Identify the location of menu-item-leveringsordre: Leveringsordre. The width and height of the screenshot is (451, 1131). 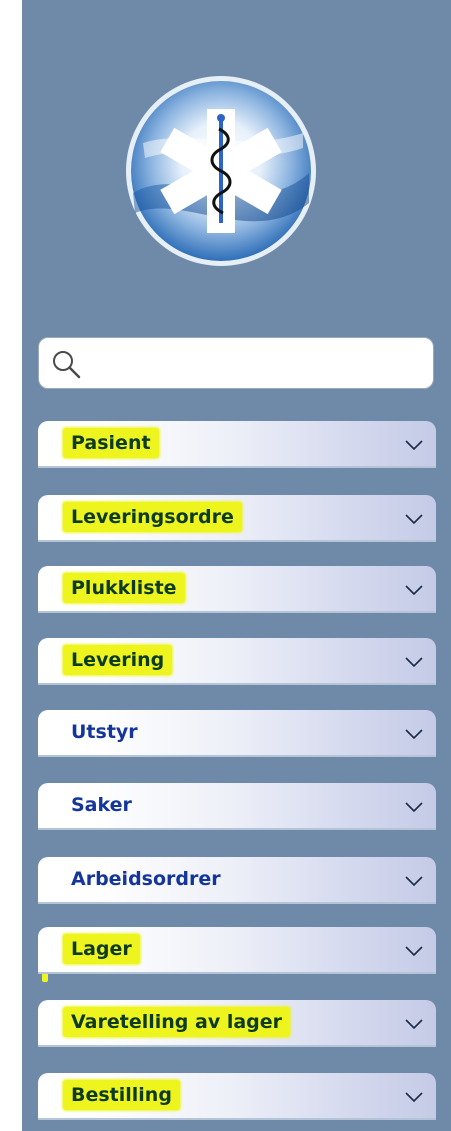
(237, 518).